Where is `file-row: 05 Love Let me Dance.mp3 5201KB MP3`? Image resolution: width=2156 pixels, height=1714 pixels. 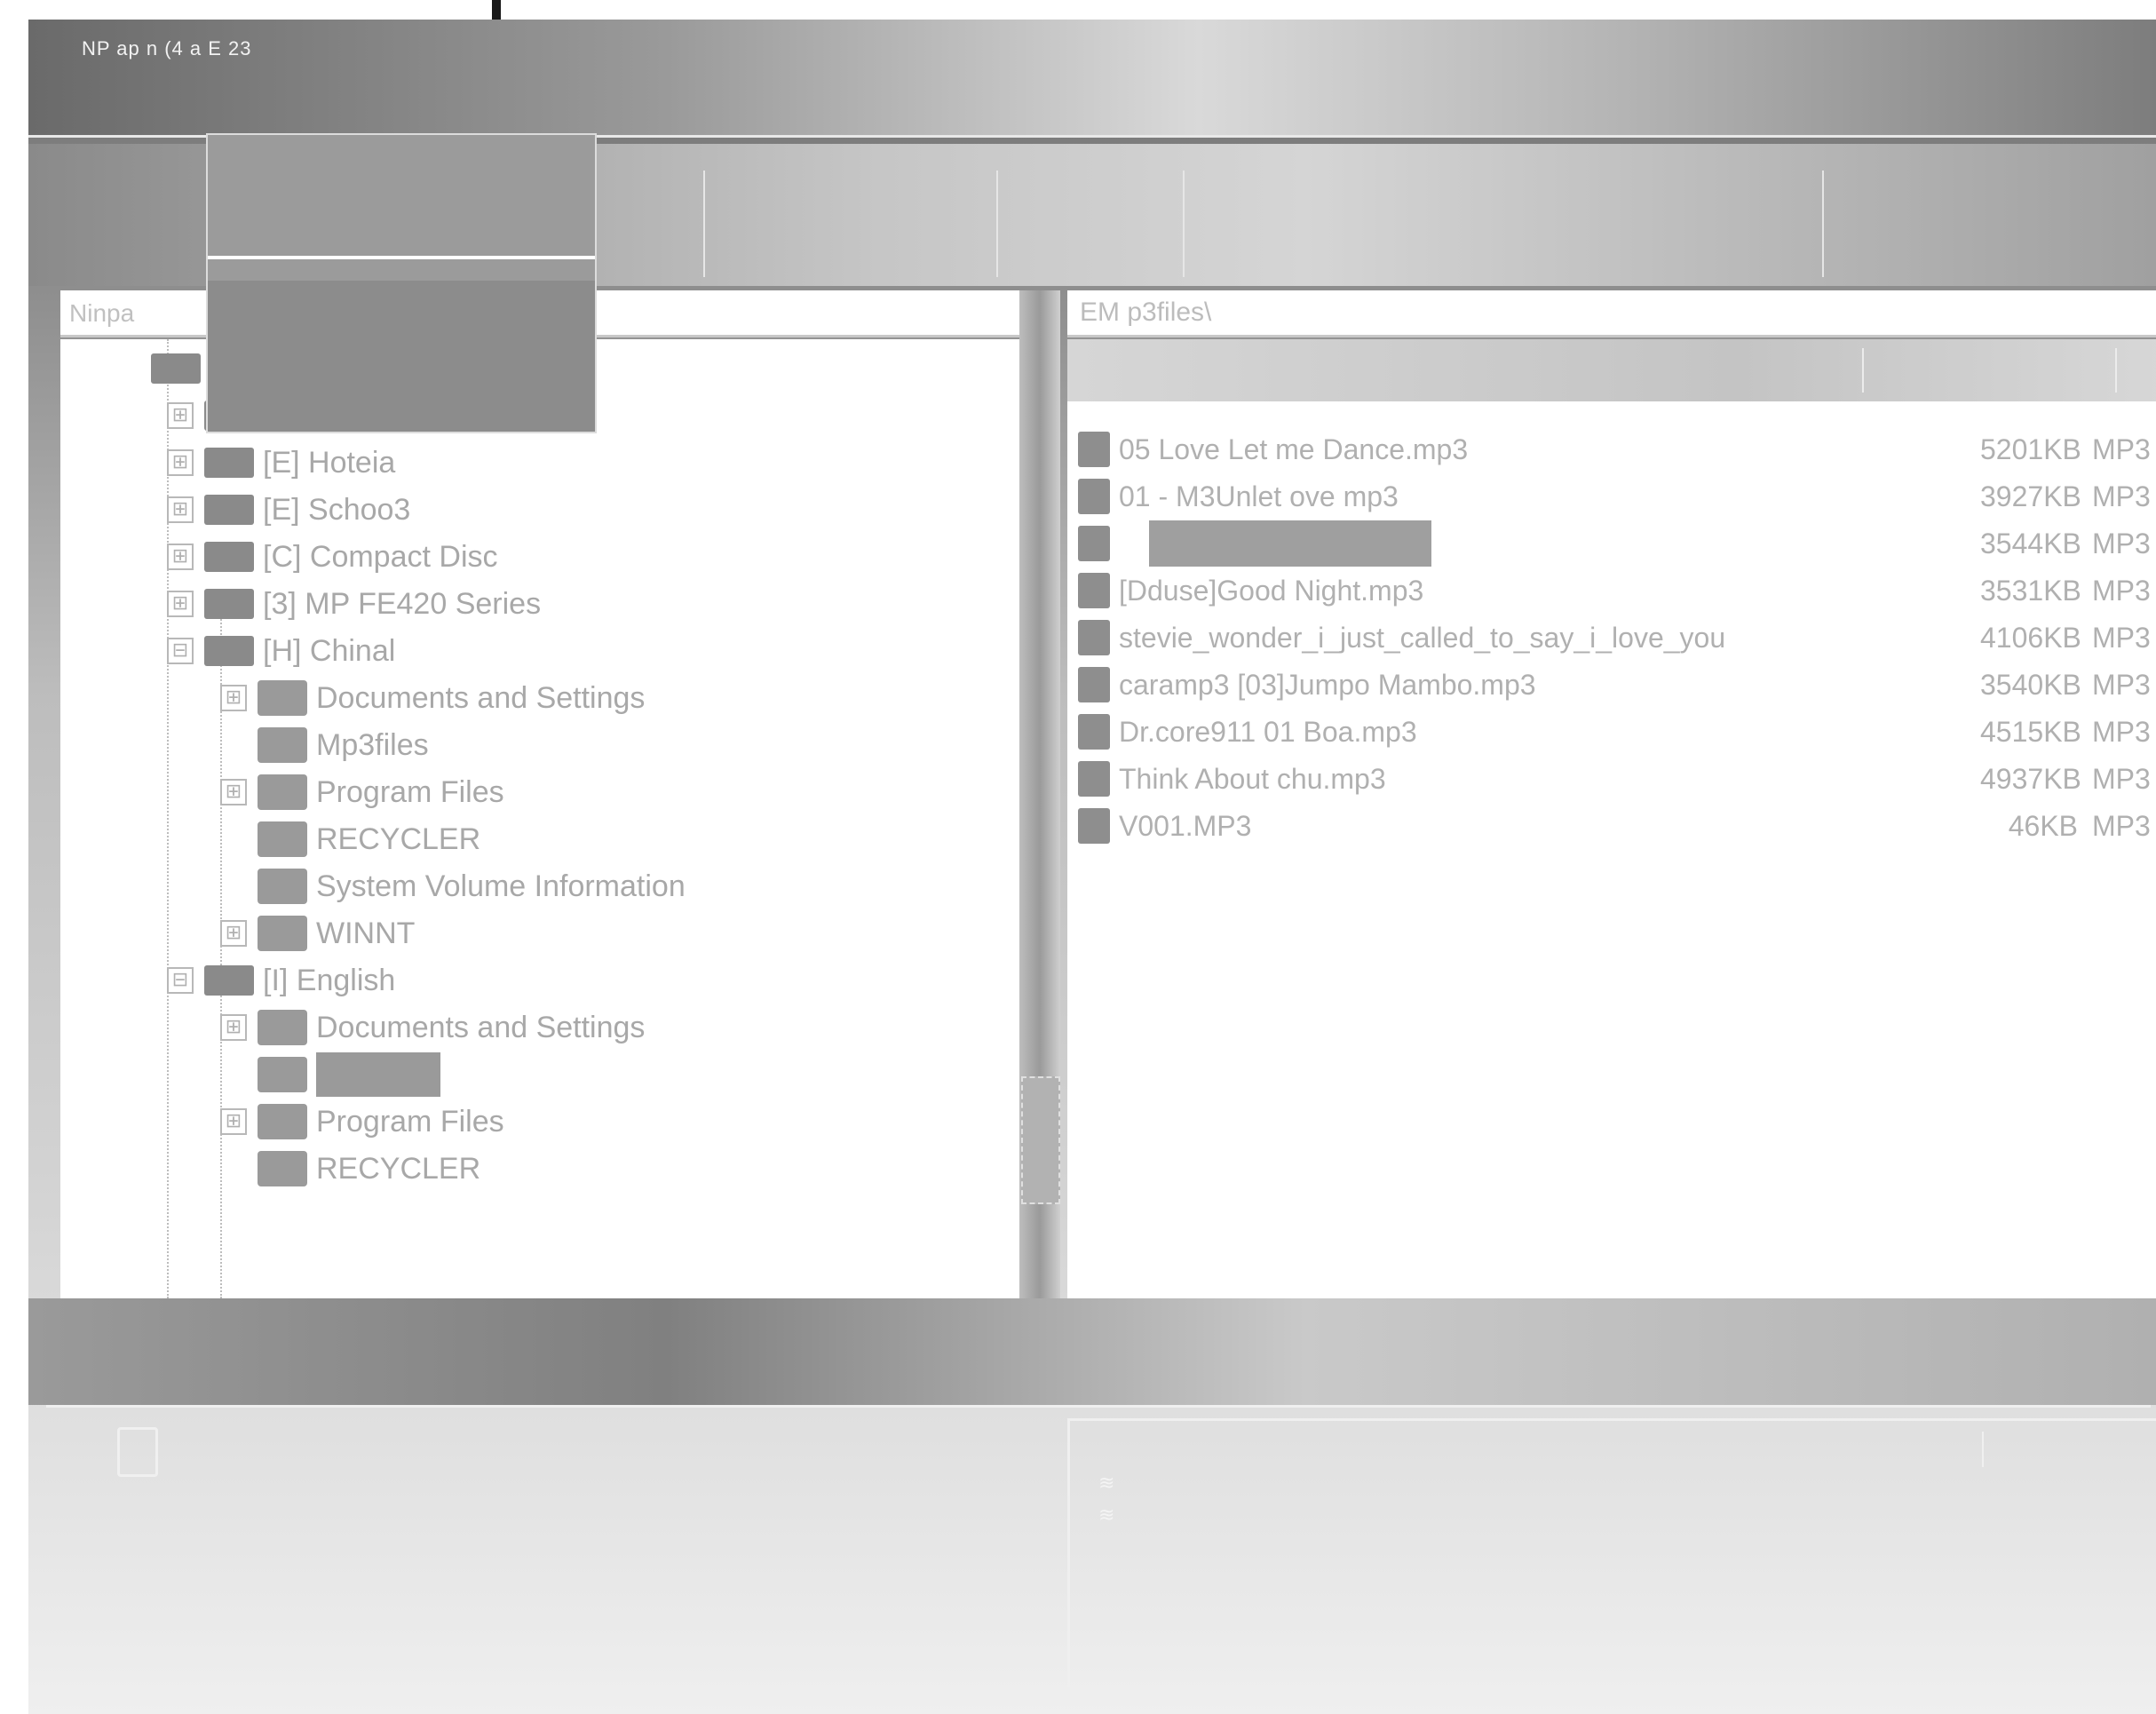 file-row: 05 Love Let me Dance.mp3 5201KB MP3 is located at coordinates (1611, 449).